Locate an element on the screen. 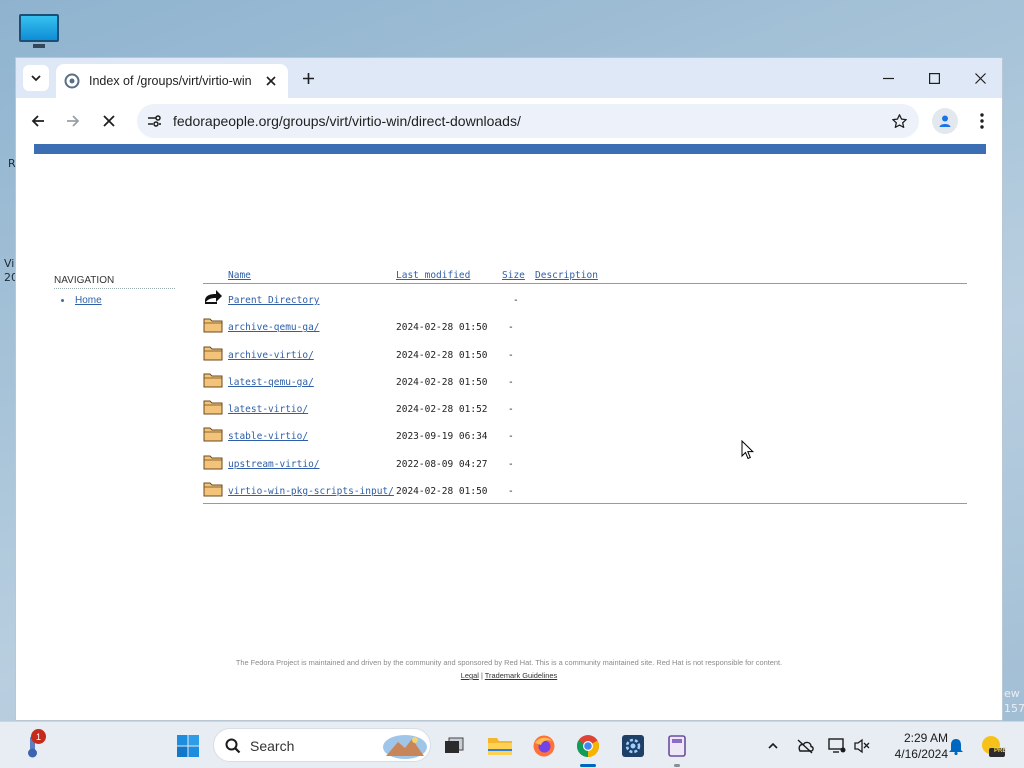  table-row: stable-virtio/2023-09-19 06:34 - is located at coordinates (585, 433).